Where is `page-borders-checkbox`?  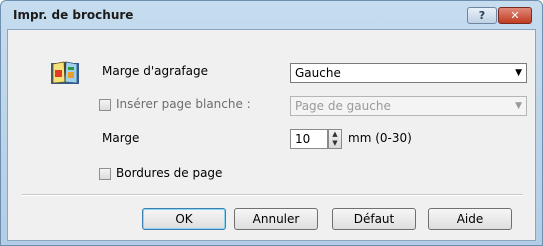 page-borders-checkbox is located at coordinates (105, 174).